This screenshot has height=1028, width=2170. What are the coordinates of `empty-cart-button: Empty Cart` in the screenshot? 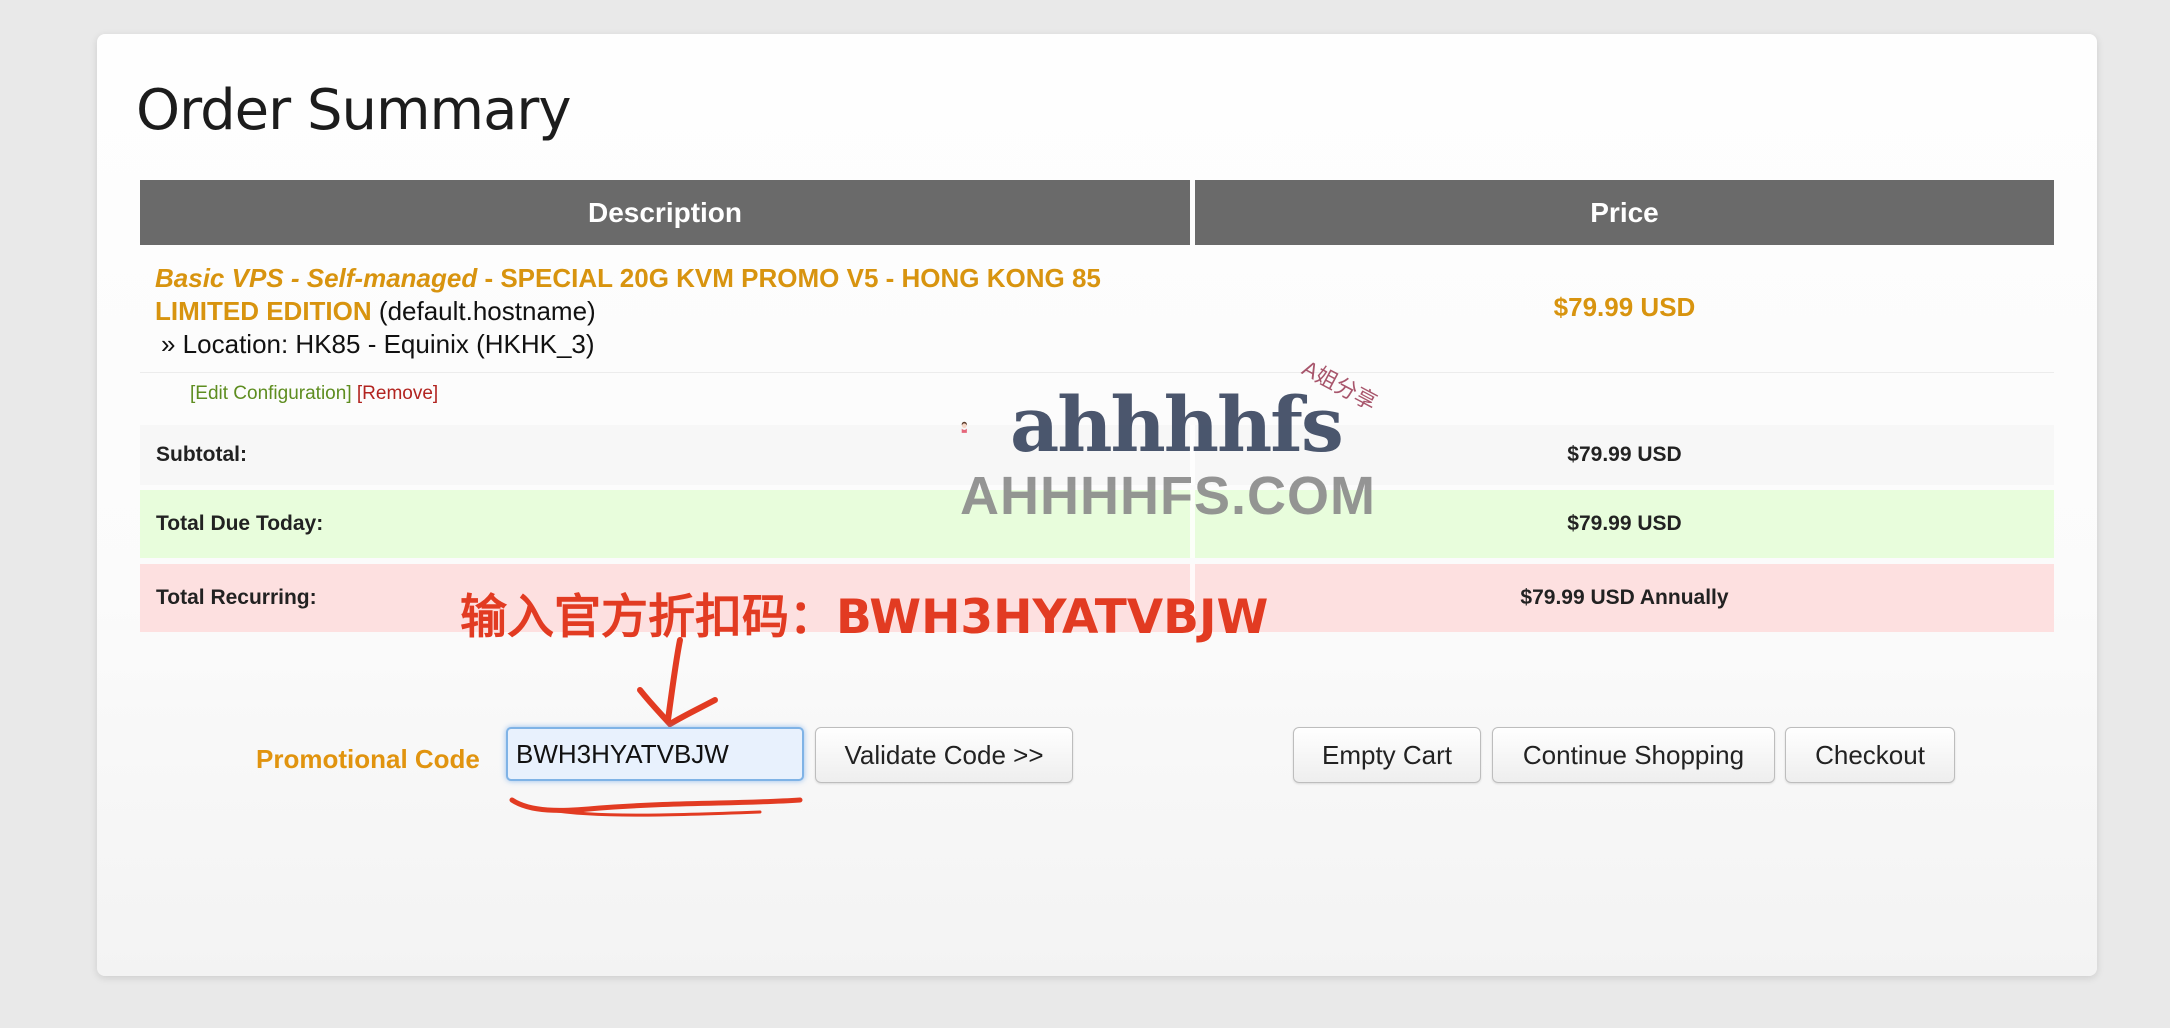 It's located at (1387, 755).